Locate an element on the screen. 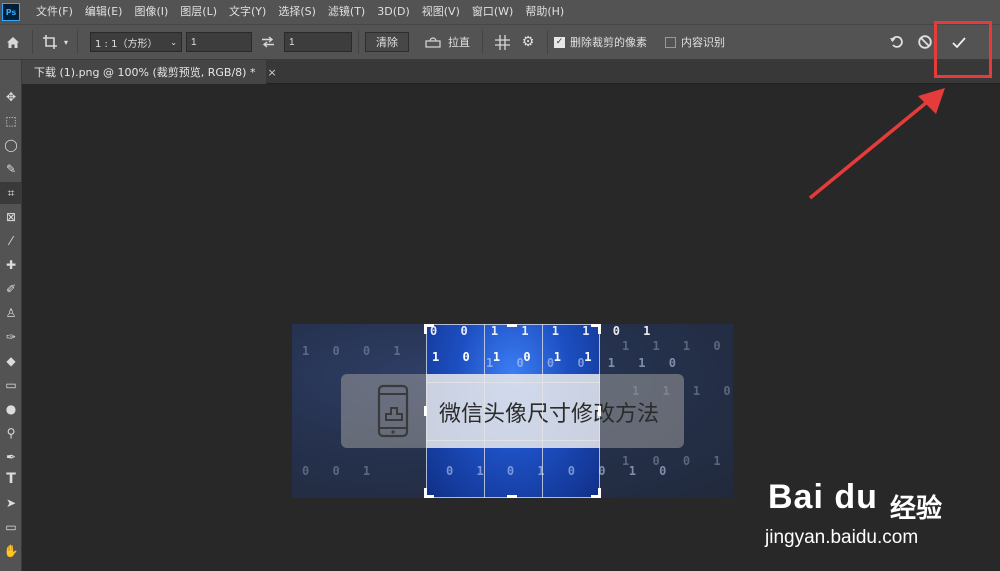 The width and height of the screenshot is (1000, 571). crop-handle-top-right is located at coordinates (599, 329).